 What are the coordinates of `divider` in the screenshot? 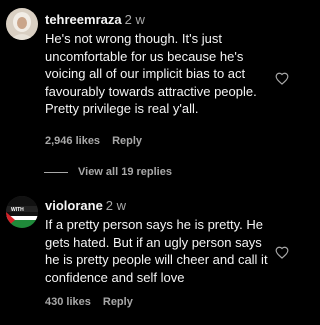 It's located at (56, 172).